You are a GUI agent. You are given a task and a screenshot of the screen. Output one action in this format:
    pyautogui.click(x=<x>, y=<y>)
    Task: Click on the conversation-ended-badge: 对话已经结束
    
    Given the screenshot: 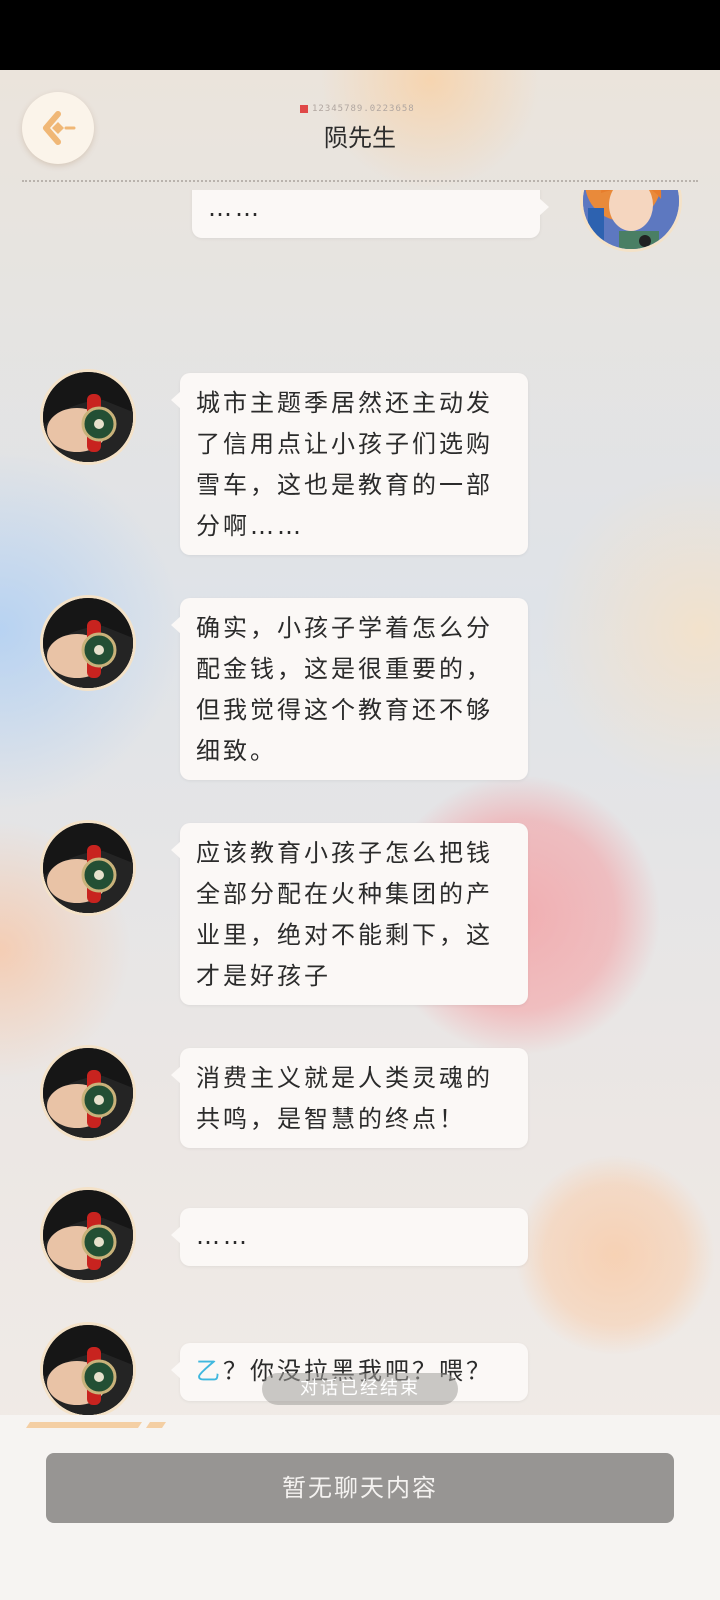 What is the action you would take?
    pyautogui.click(x=360, y=1389)
    